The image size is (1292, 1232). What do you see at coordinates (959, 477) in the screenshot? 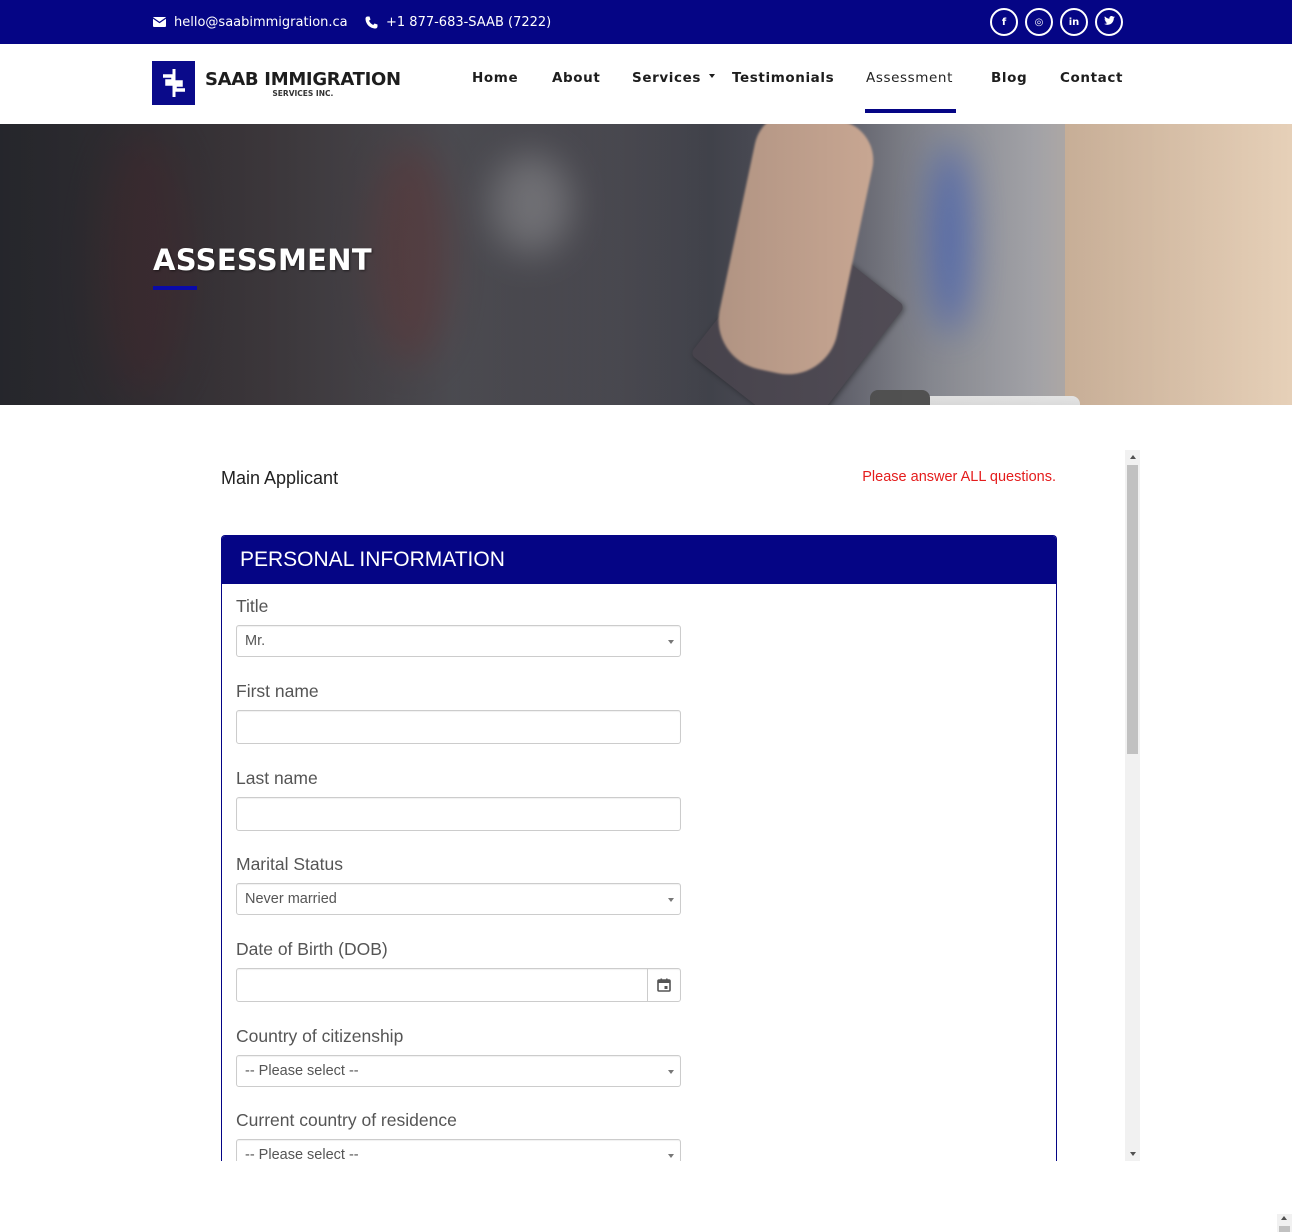
I see `required-warning: Please answer ALL questions.` at bounding box center [959, 477].